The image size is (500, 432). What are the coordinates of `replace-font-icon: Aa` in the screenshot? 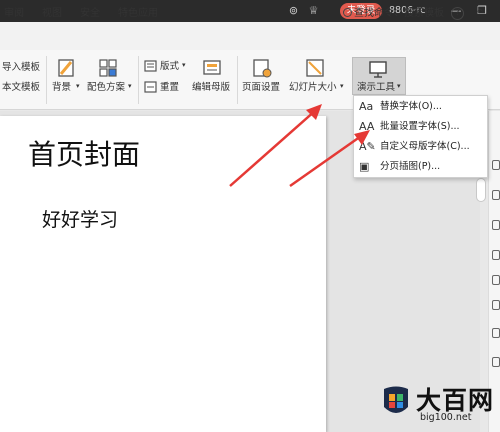 It's located at (366, 106).